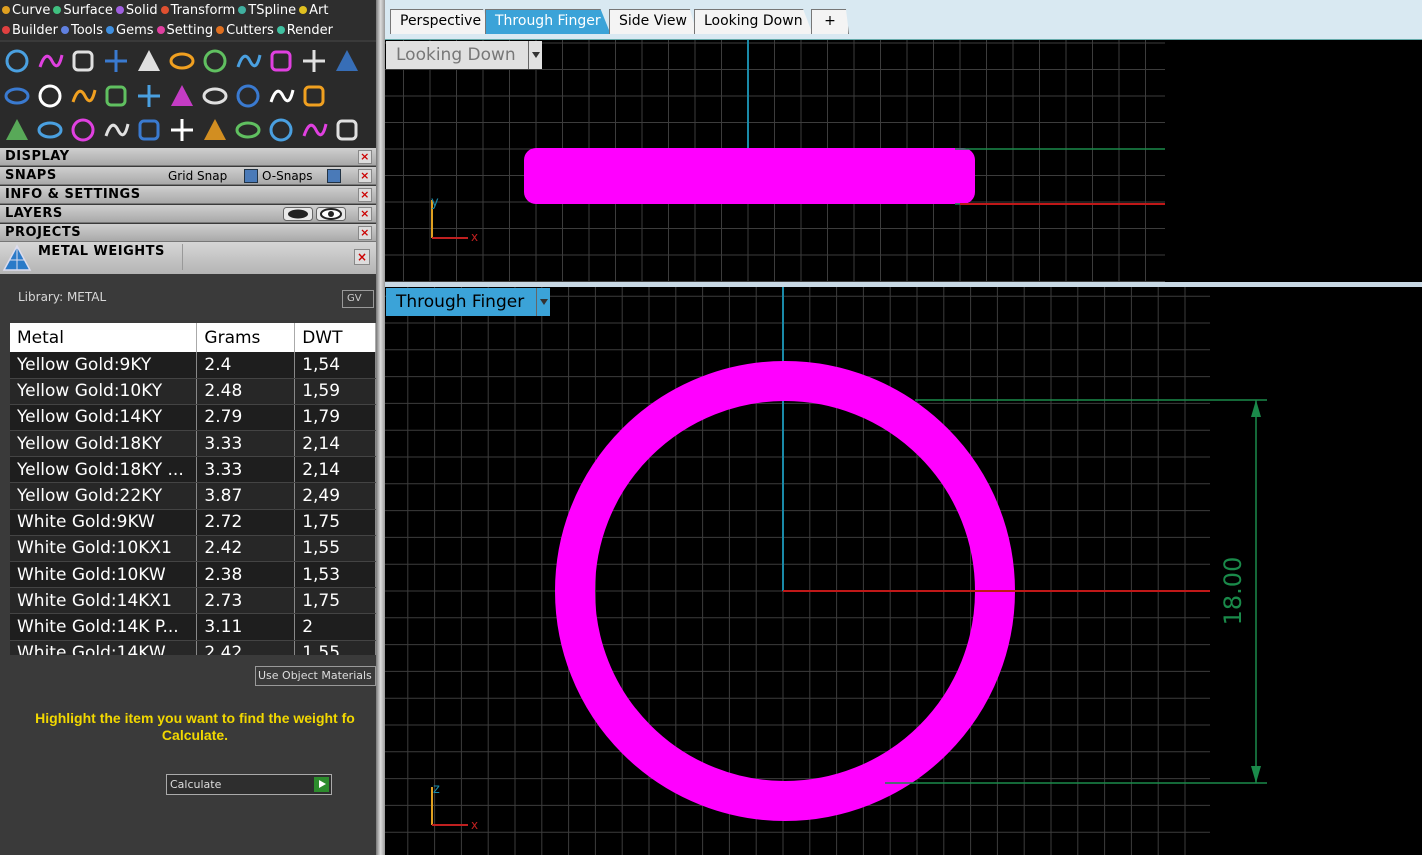 The width and height of the screenshot is (1422, 855). What do you see at coordinates (188, 214) in the screenshot?
I see `layers-panel-header: LAYERS ×` at bounding box center [188, 214].